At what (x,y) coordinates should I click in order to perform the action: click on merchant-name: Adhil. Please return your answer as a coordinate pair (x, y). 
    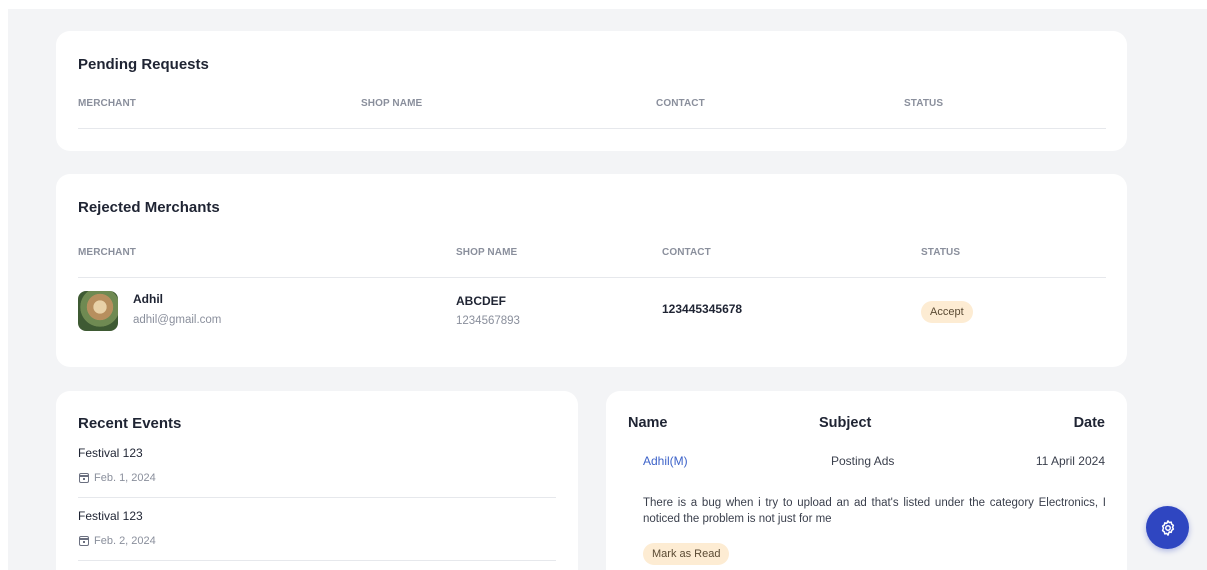
    Looking at the image, I should click on (148, 299).